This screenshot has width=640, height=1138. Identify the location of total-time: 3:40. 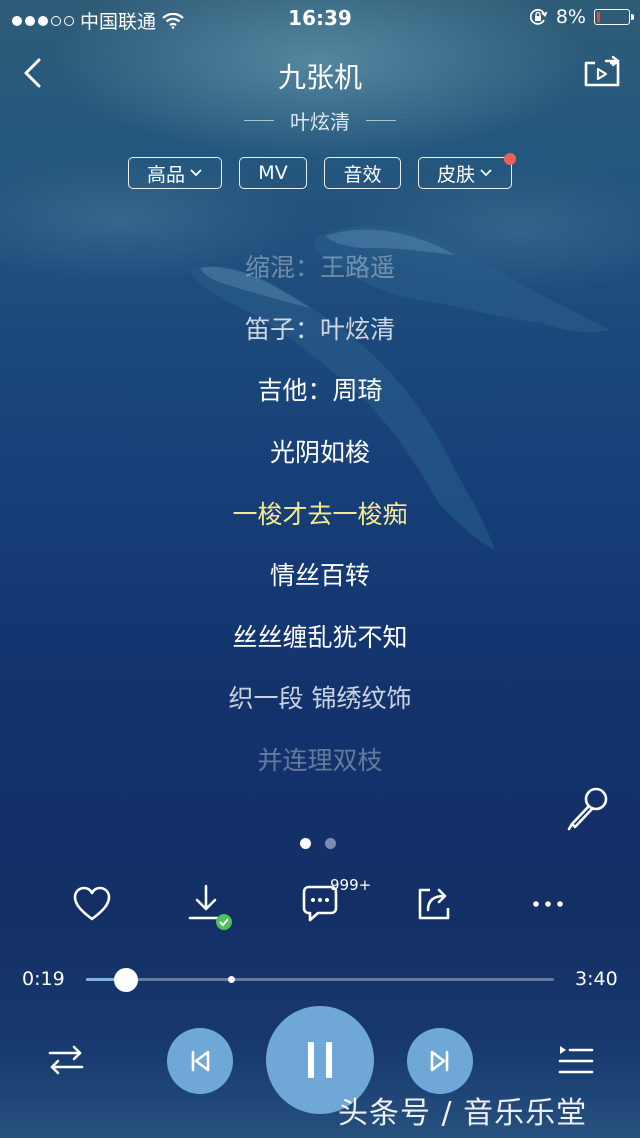
(596, 979).